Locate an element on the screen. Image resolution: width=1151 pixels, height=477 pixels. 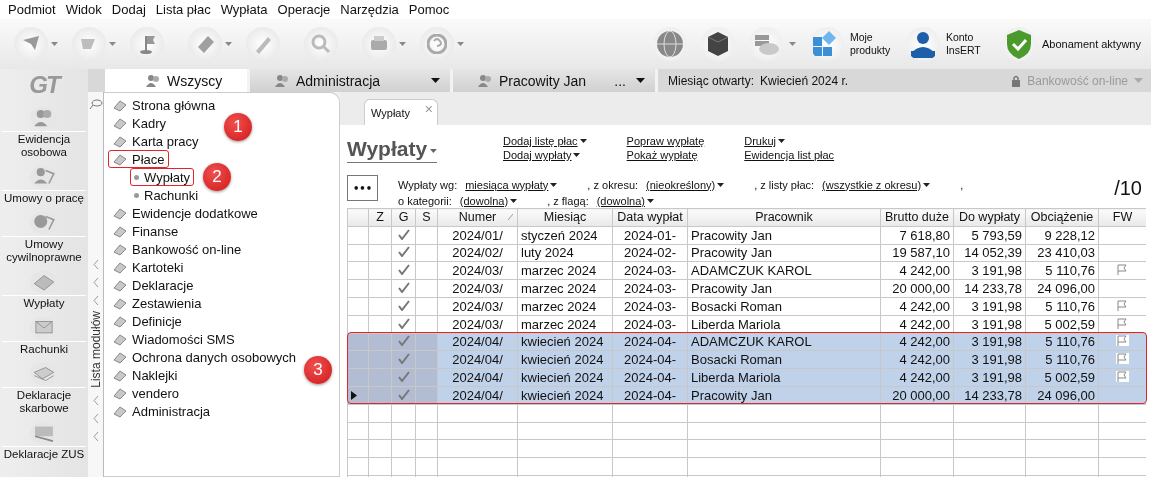
table-cell: kwiecień 2024 is located at coordinates (562, 395).